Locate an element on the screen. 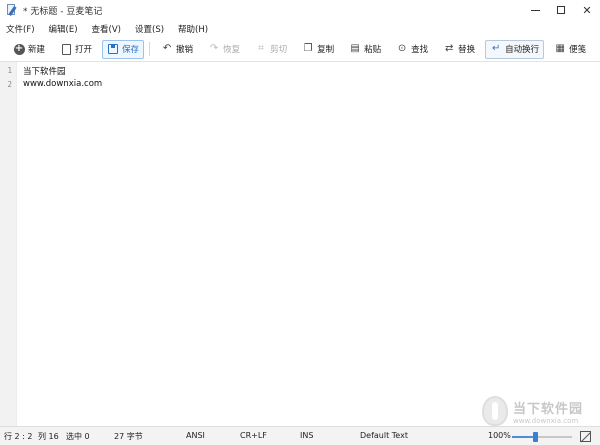  sticky-note-button: ▦ 便笺 is located at coordinates (570, 49).